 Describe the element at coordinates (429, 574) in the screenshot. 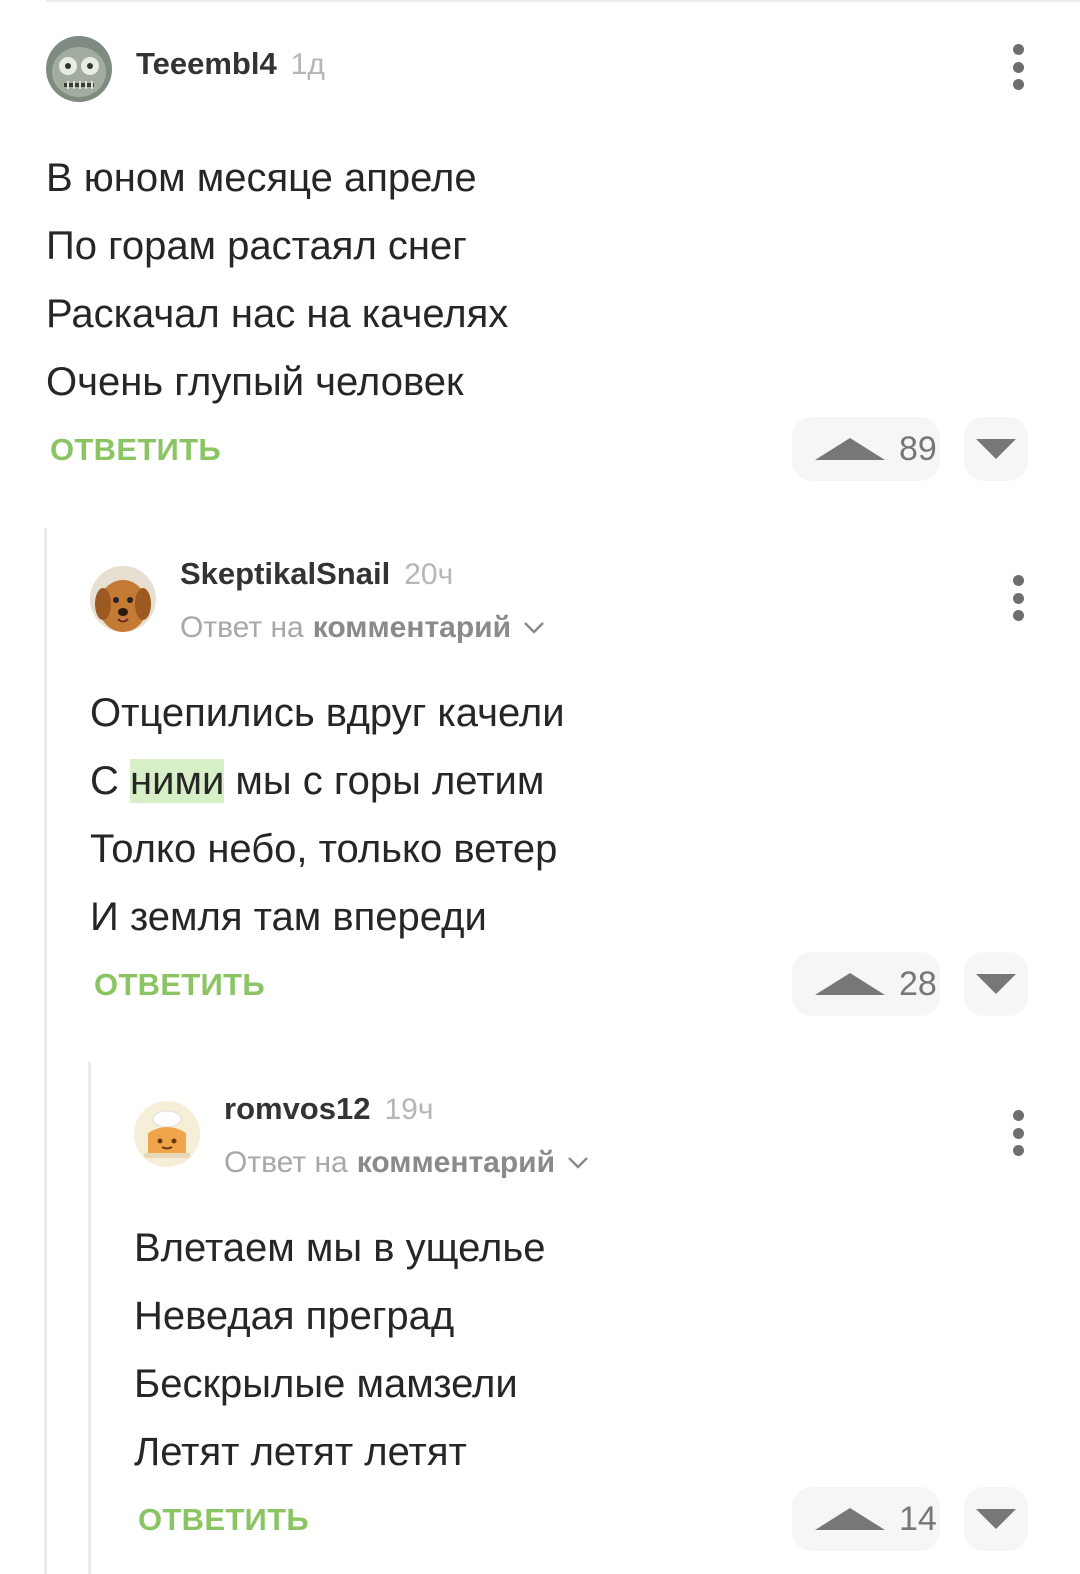

I see `comment-time: 20ч` at that location.